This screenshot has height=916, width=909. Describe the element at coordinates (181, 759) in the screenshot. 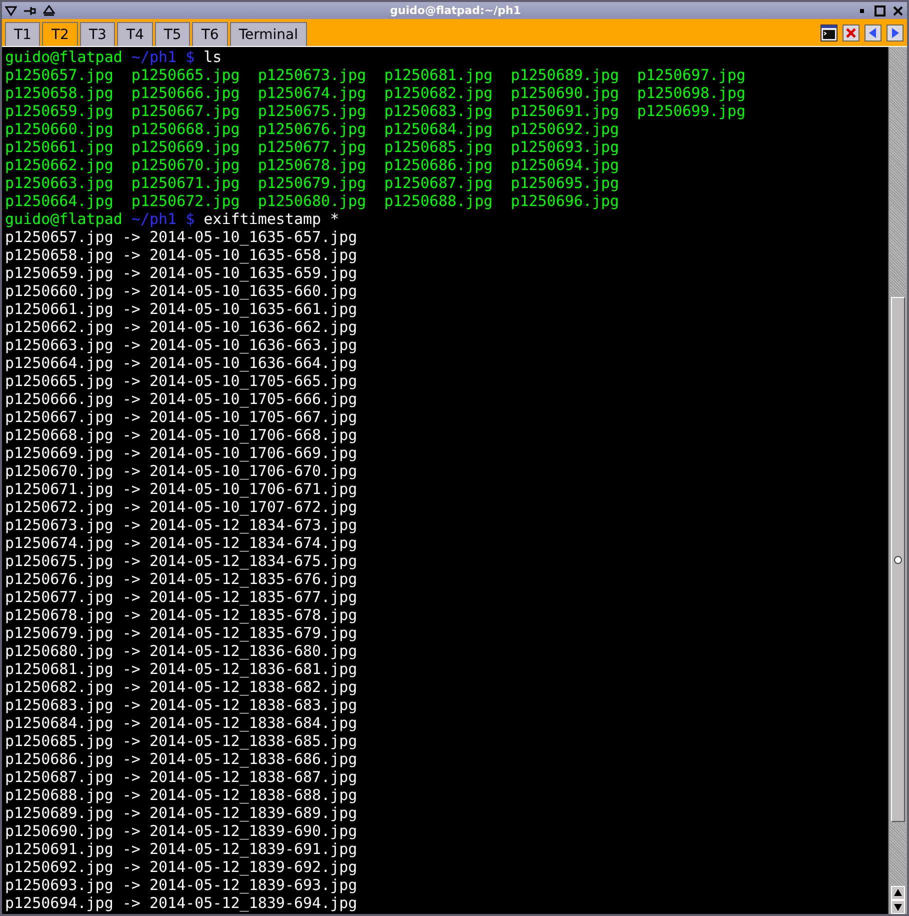

I see `output-line: p1250686.jpg -> 2014-05-12_1838-686.jpg` at that location.